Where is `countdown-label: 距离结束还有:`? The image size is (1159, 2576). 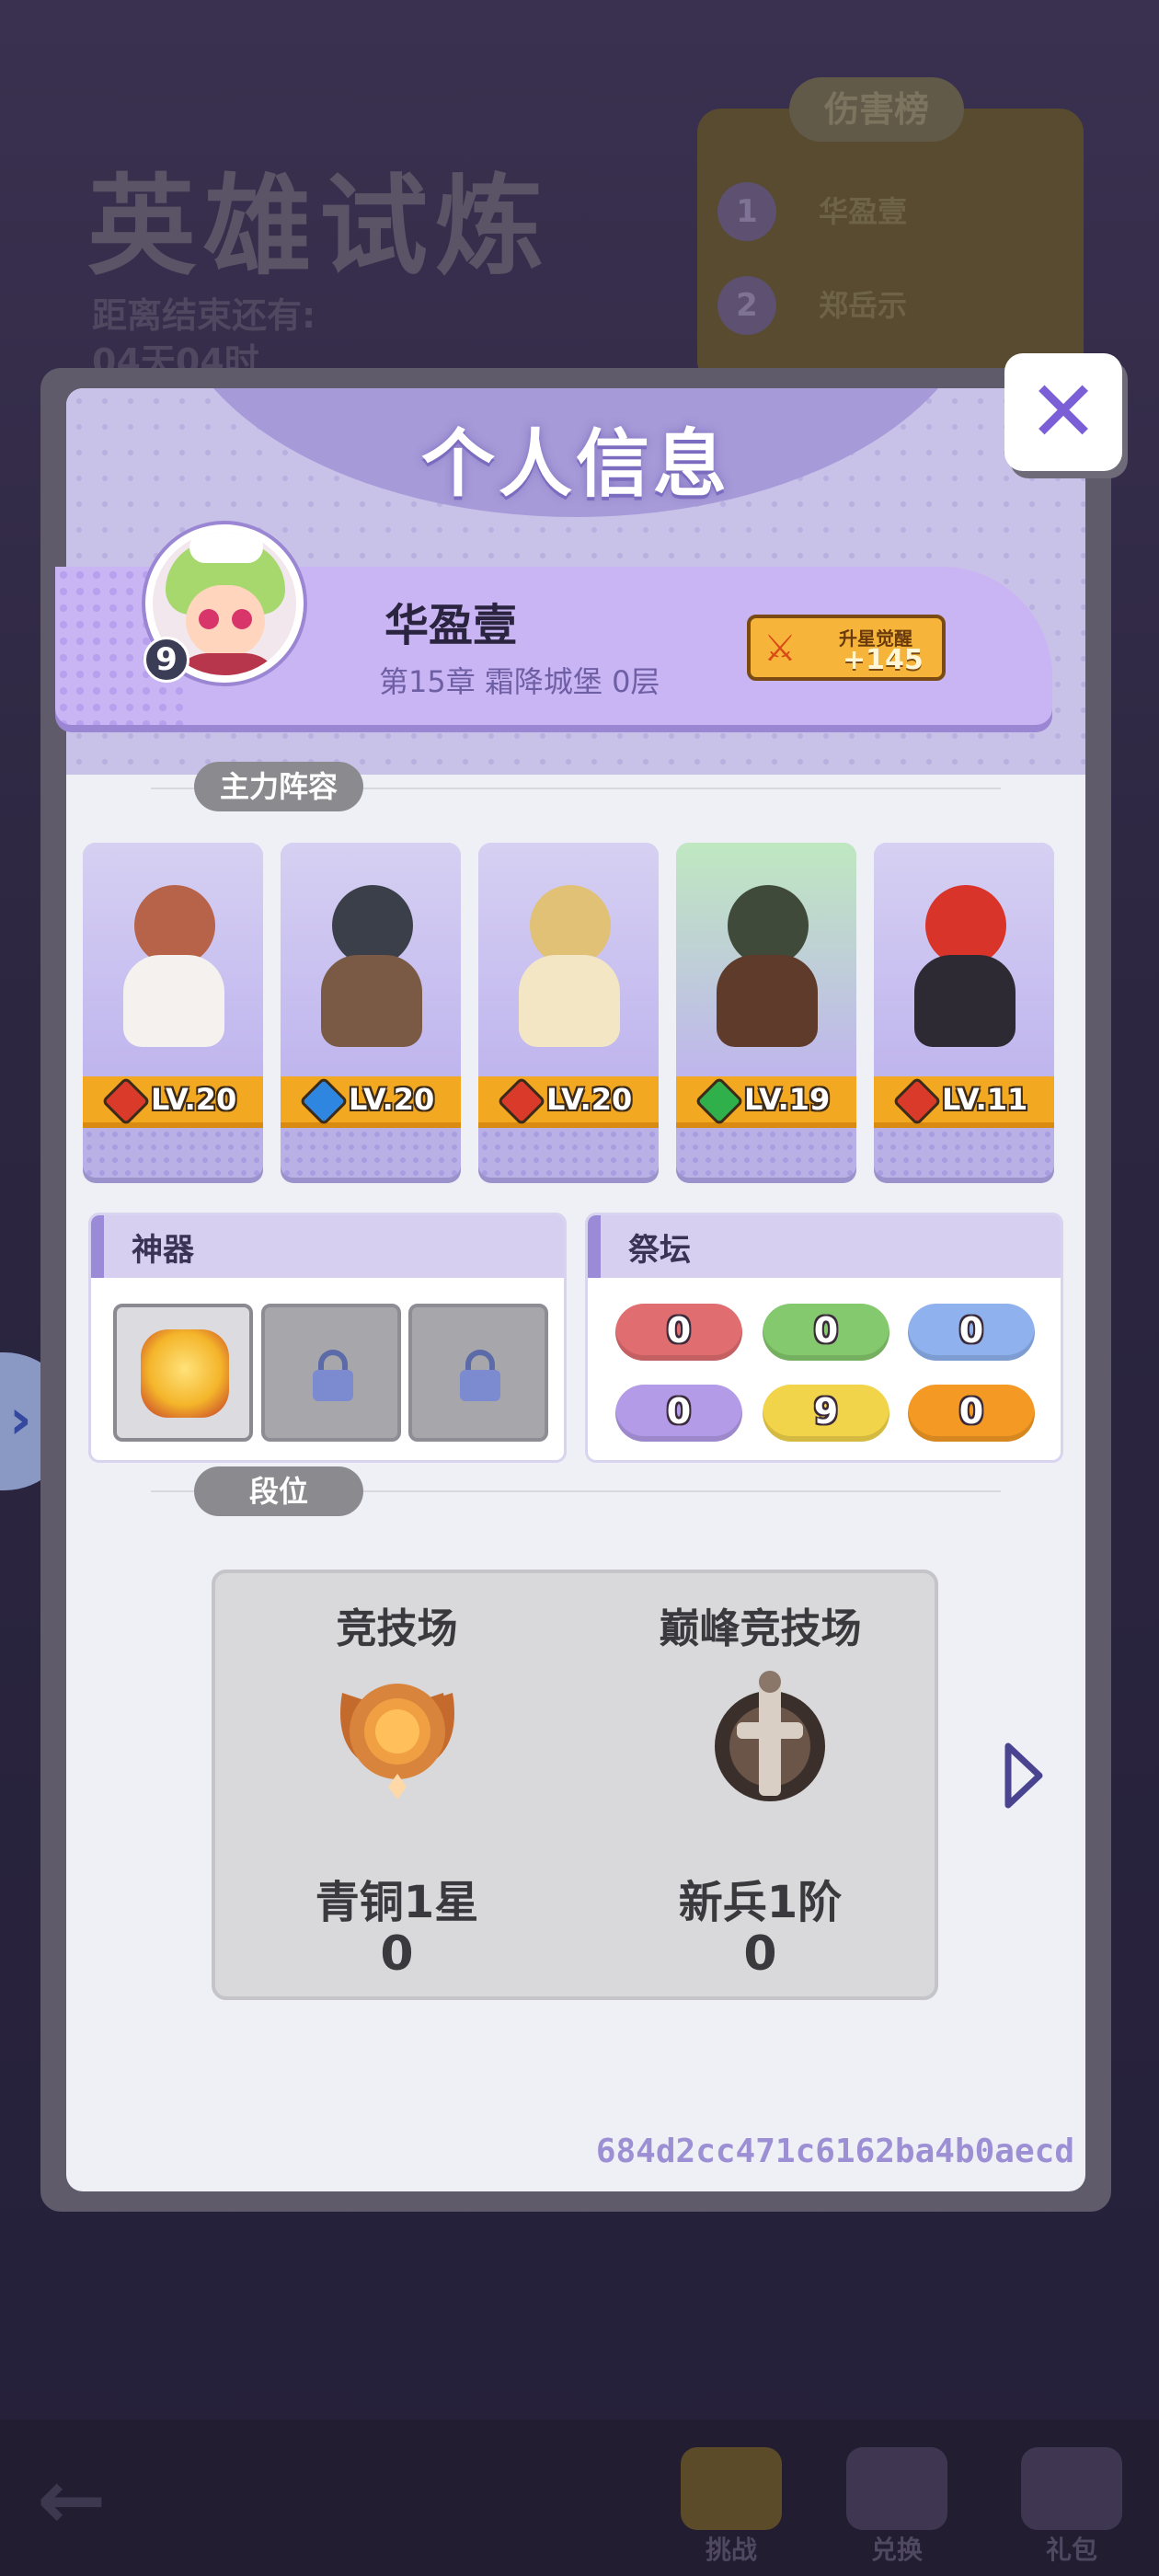 countdown-label: 距离结束还有: is located at coordinates (204, 315).